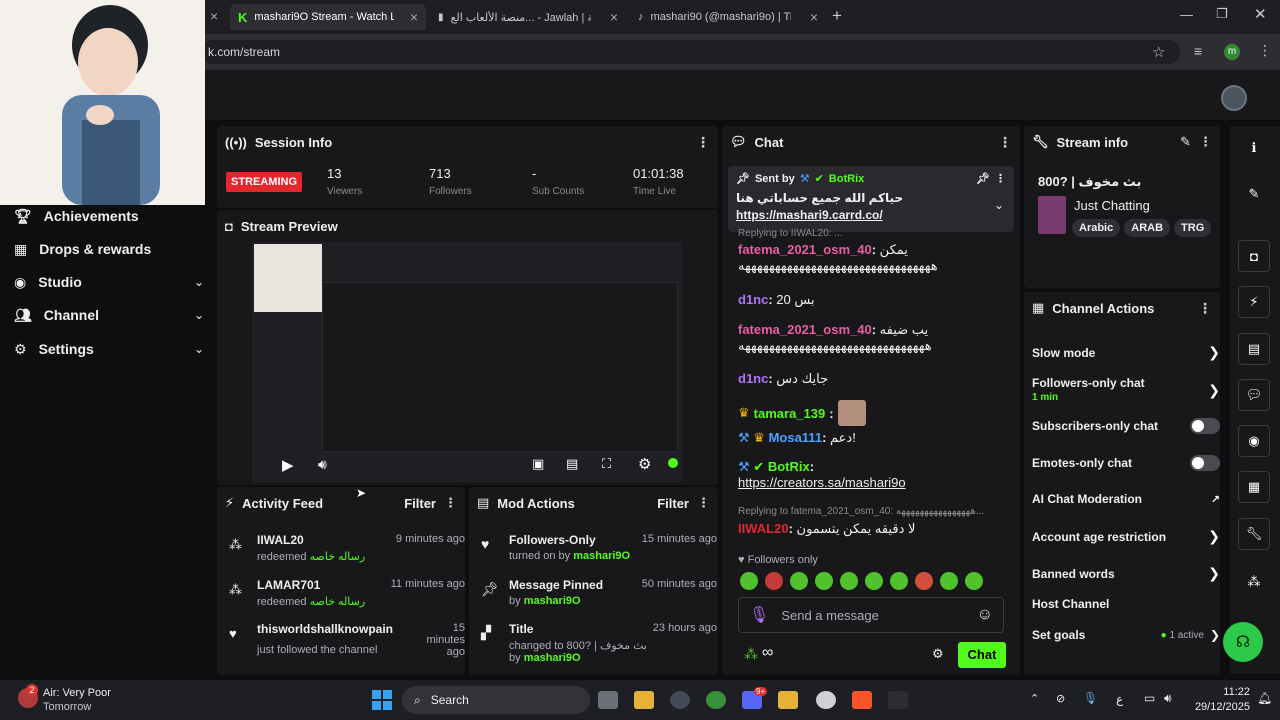  I want to click on language-indicator: ع, so click(1119, 699).